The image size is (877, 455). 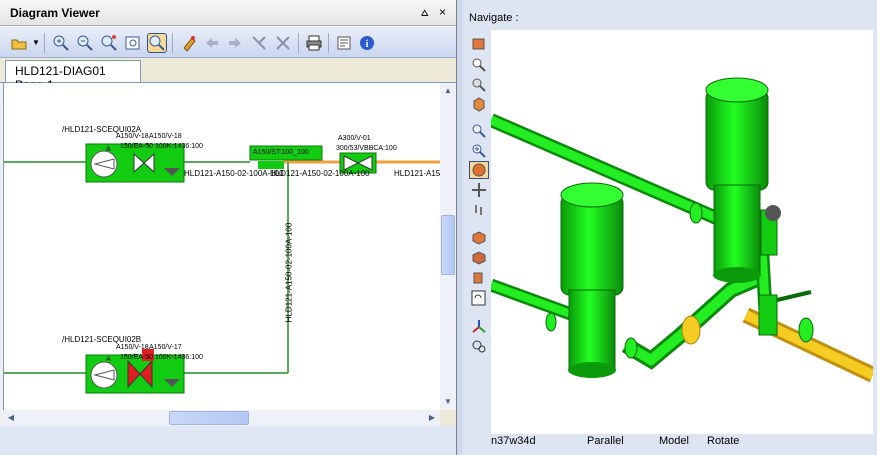 What do you see at coordinates (479, 346) in the screenshot?
I see `settings-icon` at bounding box center [479, 346].